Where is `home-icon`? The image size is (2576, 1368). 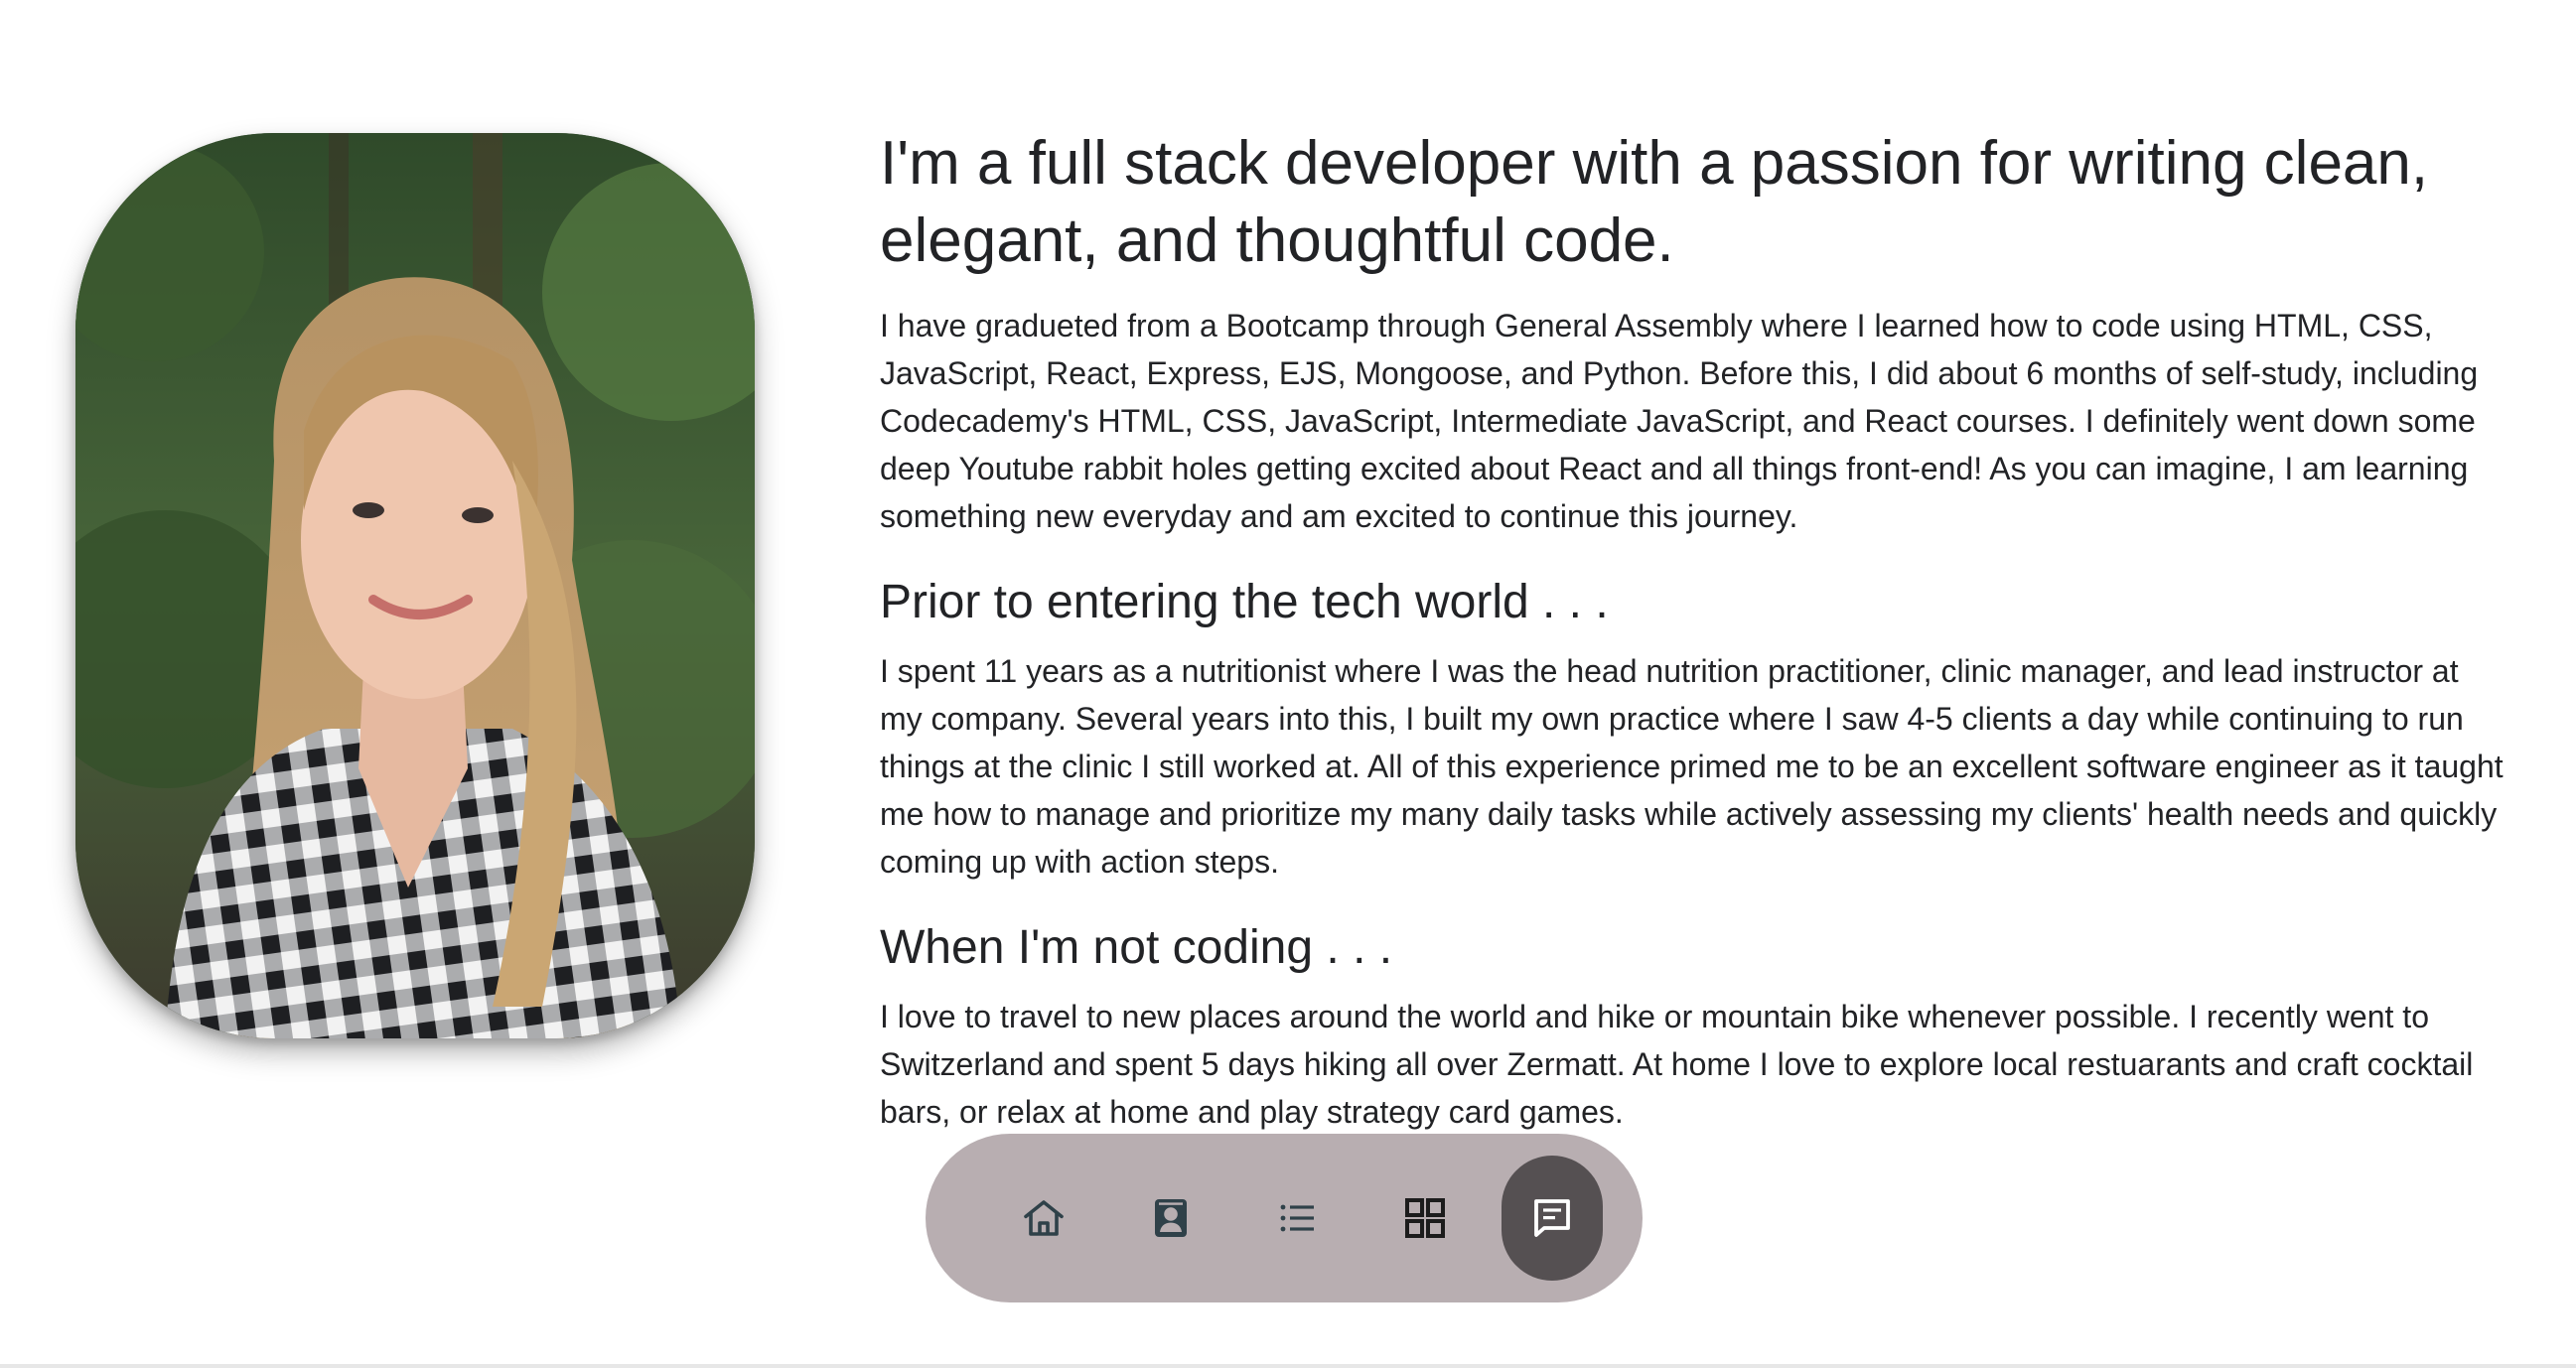 home-icon is located at coordinates (1044, 1218).